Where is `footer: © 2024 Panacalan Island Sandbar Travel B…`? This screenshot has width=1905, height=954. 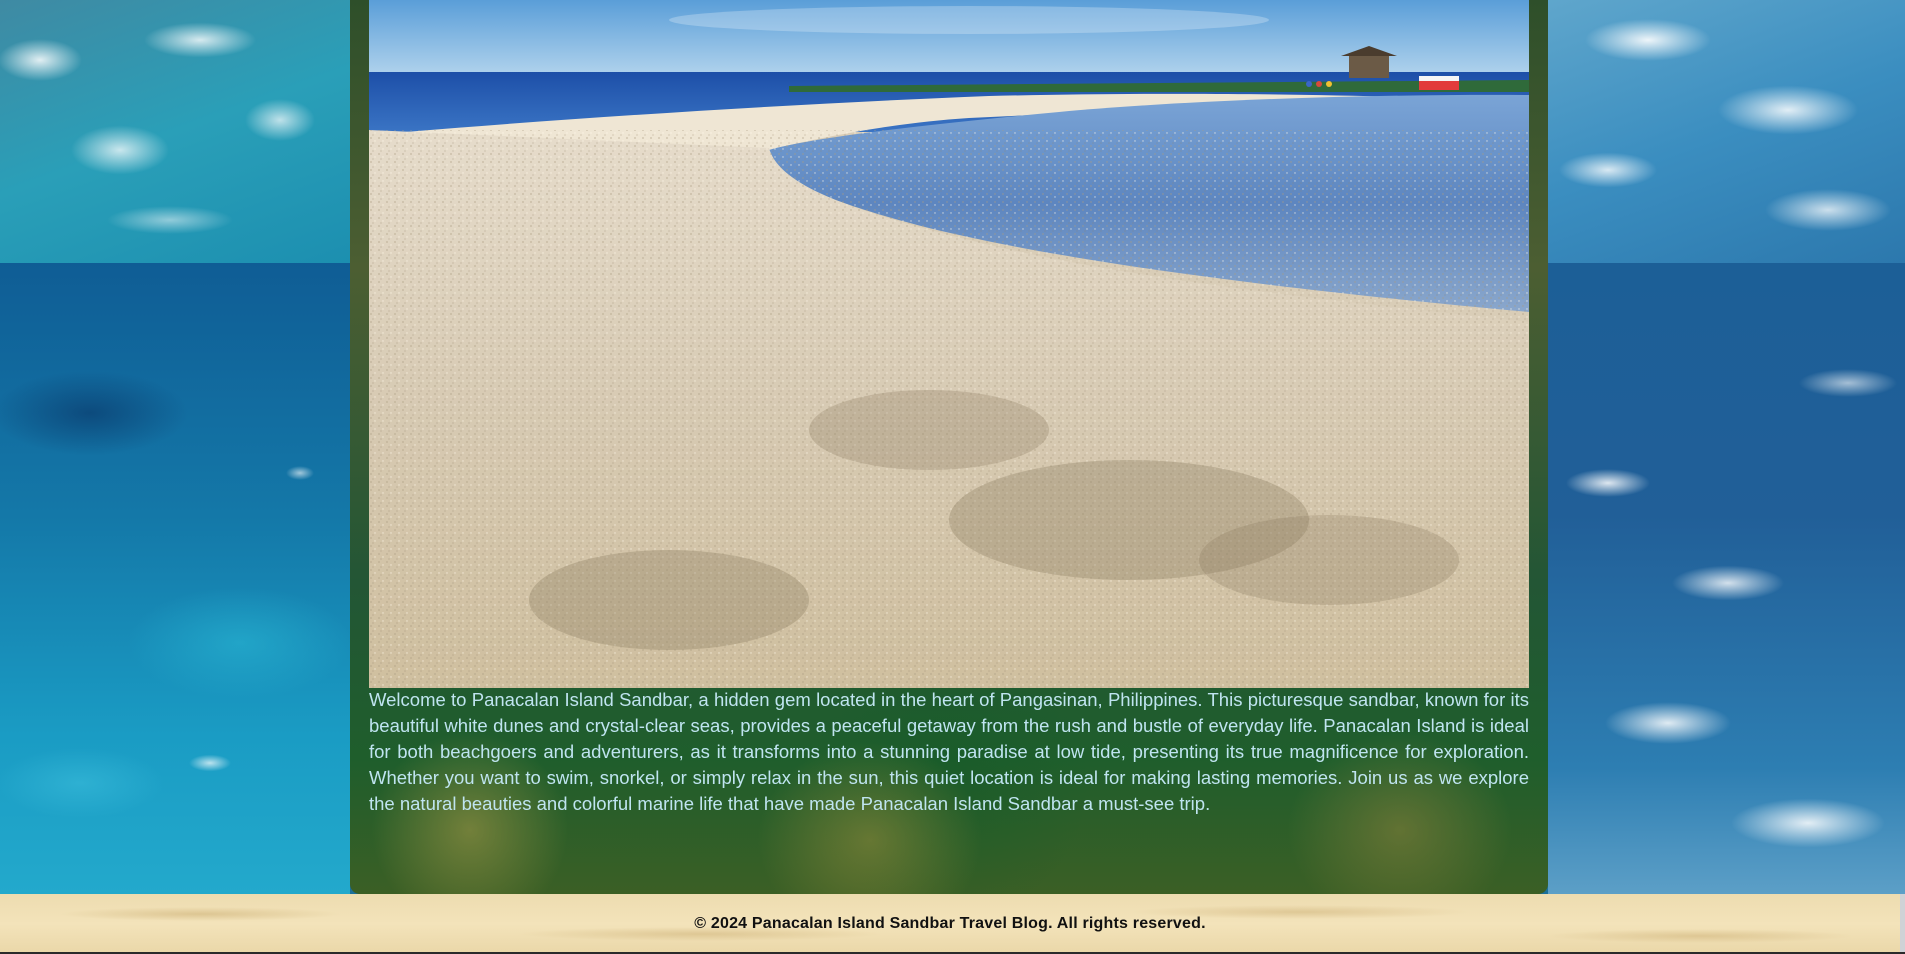 footer: © 2024 Panacalan Island Sandbar Travel B… is located at coordinates (950, 924).